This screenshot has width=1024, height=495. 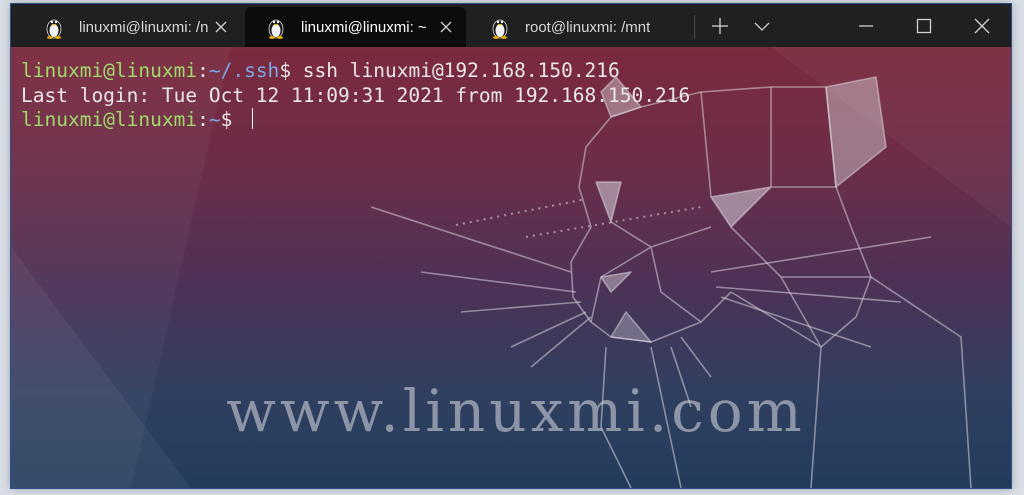 What do you see at coordinates (253, 118) in the screenshot?
I see `text-cursor` at bounding box center [253, 118].